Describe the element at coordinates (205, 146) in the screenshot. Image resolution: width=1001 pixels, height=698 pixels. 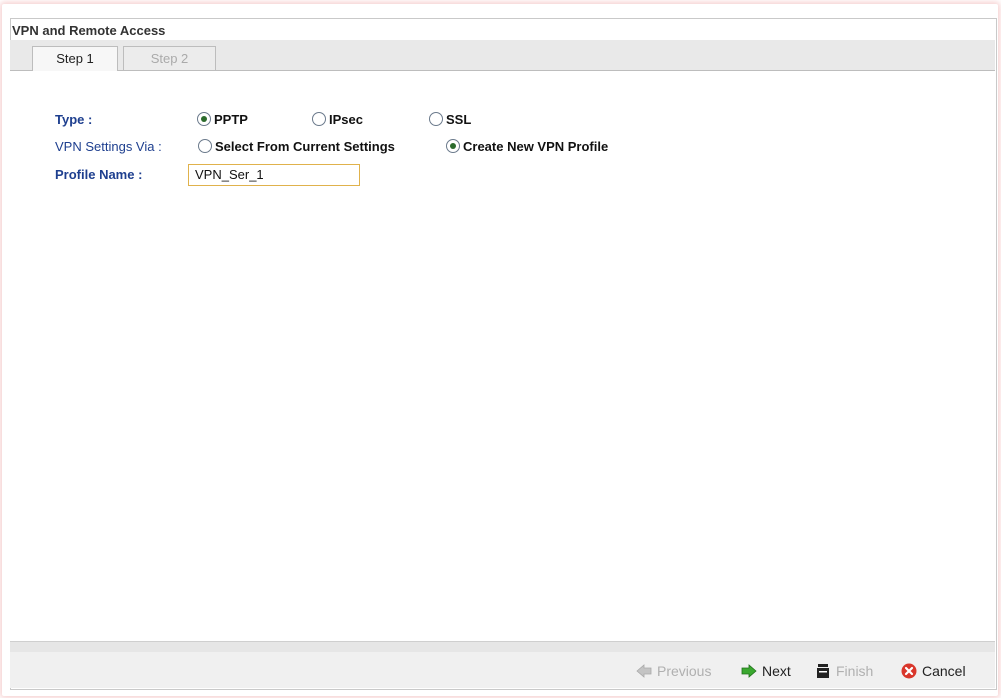
I see `current-settings-radio` at that location.